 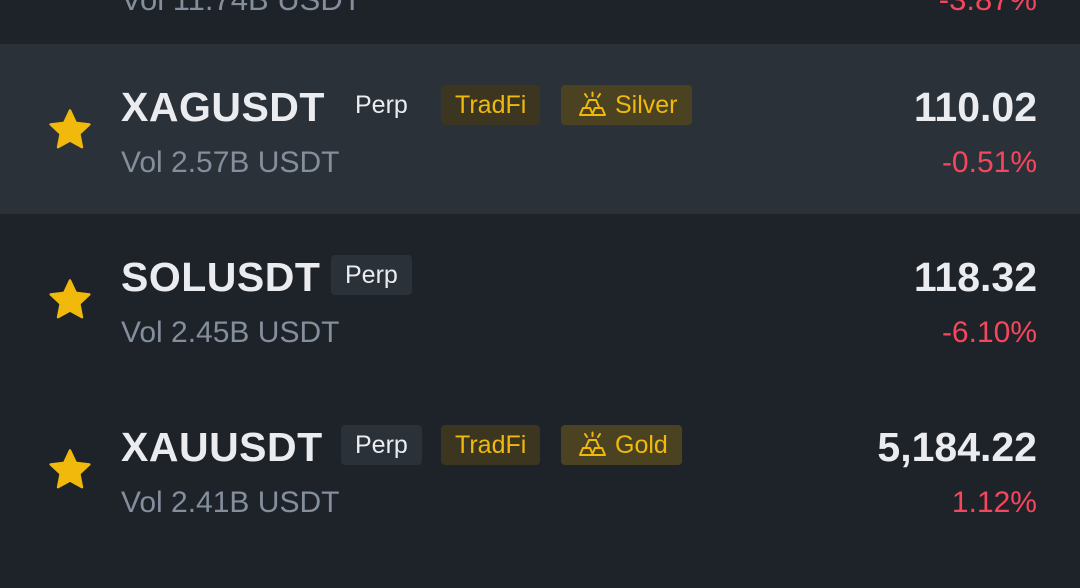 What do you see at coordinates (230, 332) in the screenshot?
I see `volume-label: Vol 2.45B USDT` at bounding box center [230, 332].